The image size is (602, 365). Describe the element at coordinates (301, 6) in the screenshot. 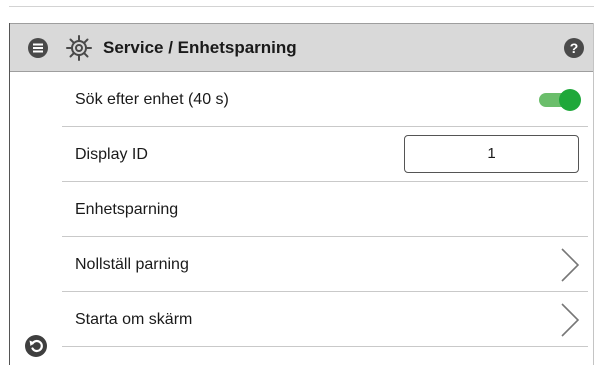

I see `top-divider` at that location.